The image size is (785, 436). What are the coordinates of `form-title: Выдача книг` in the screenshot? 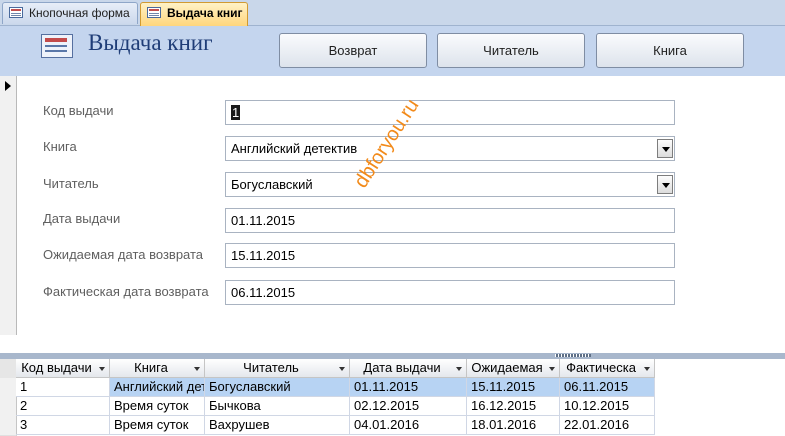 It's located at (150, 42).